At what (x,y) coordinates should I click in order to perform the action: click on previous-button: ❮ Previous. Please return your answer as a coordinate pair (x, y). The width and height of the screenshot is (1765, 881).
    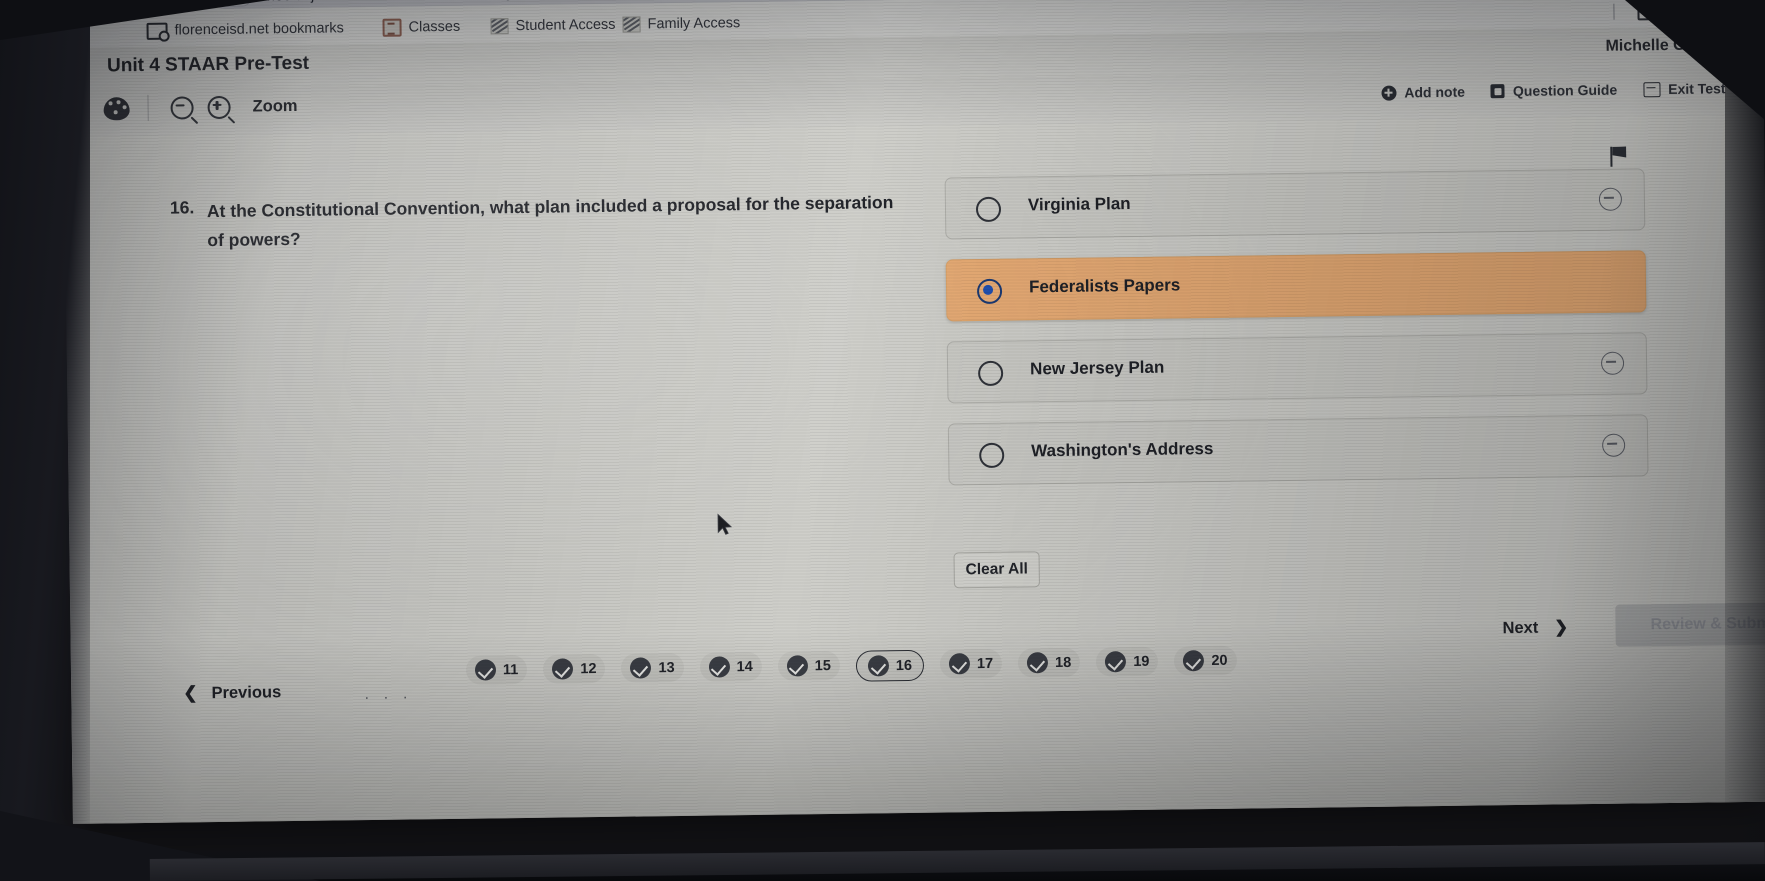
    Looking at the image, I should click on (232, 692).